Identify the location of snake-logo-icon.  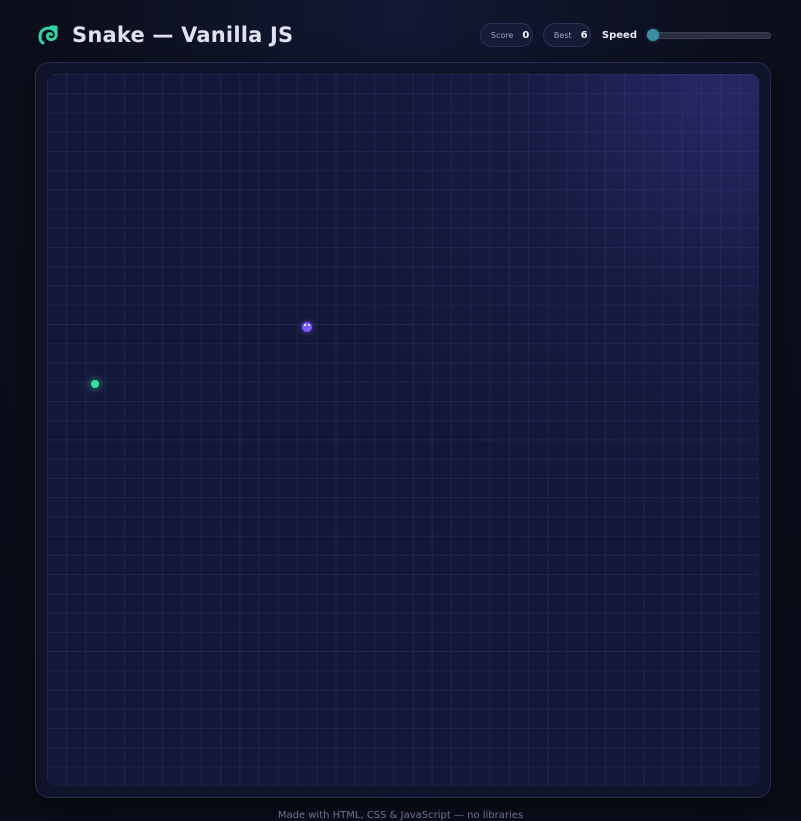
(49, 35).